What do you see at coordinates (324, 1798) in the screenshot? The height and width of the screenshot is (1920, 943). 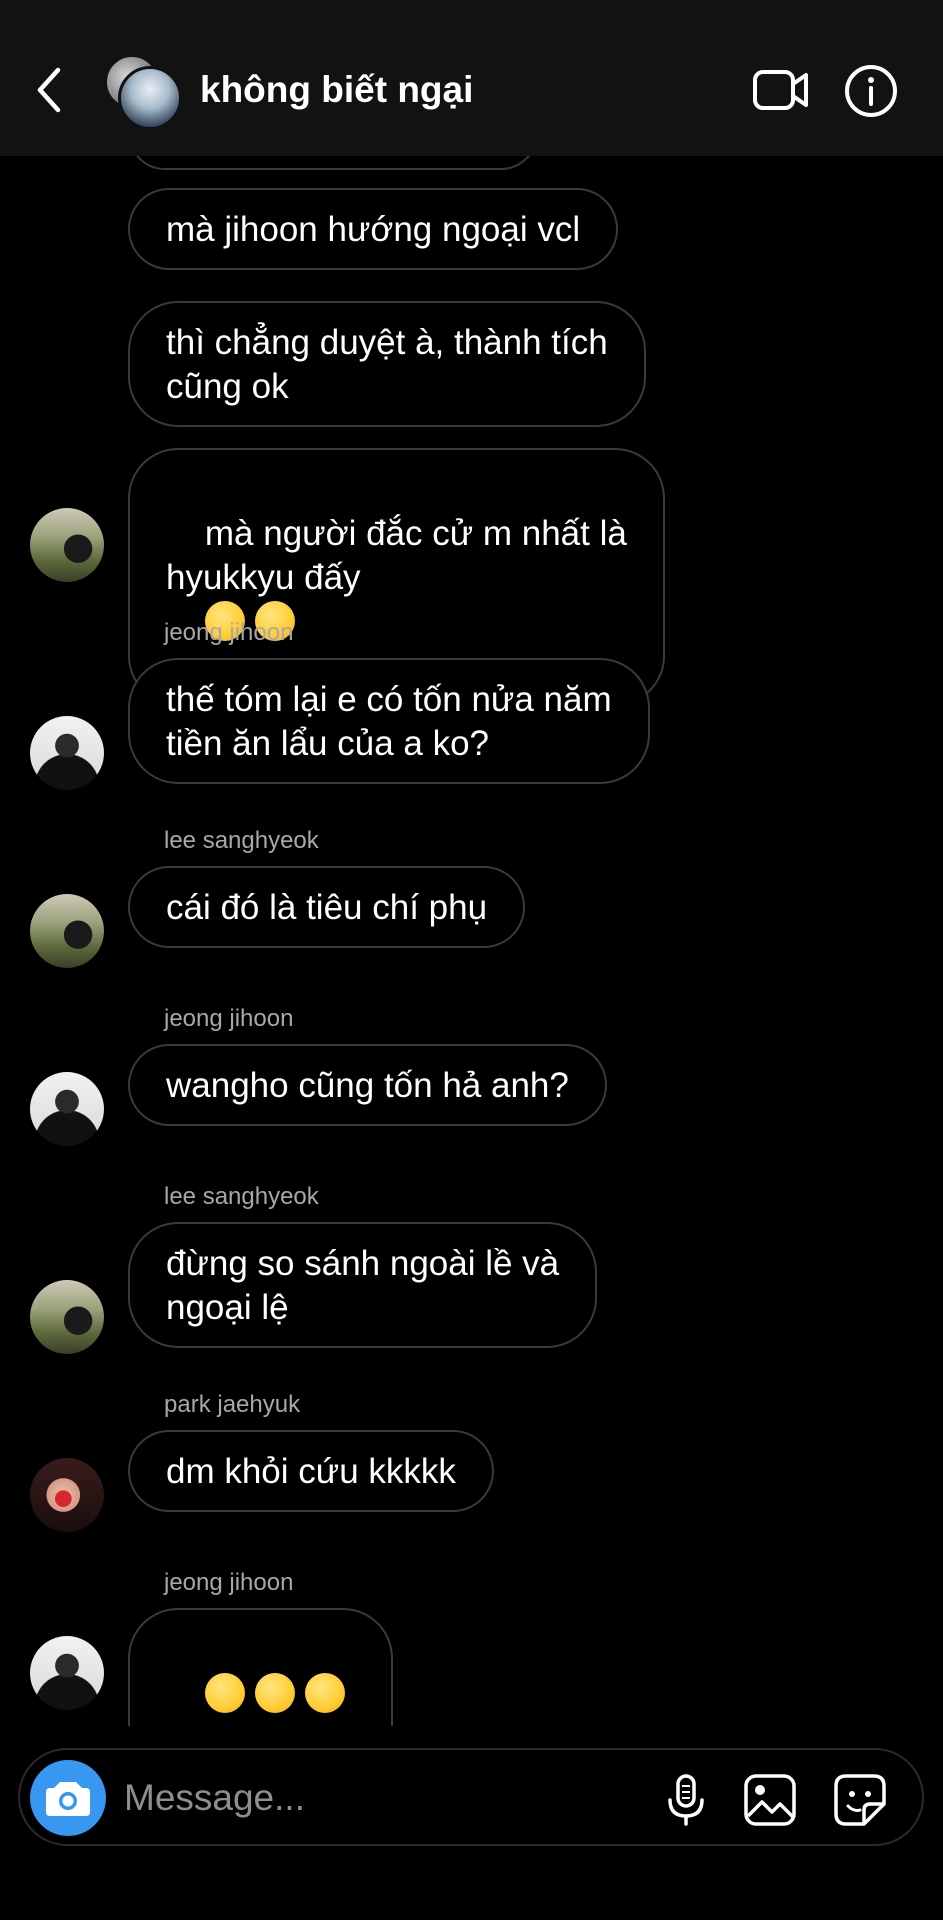 I see `message-input` at bounding box center [324, 1798].